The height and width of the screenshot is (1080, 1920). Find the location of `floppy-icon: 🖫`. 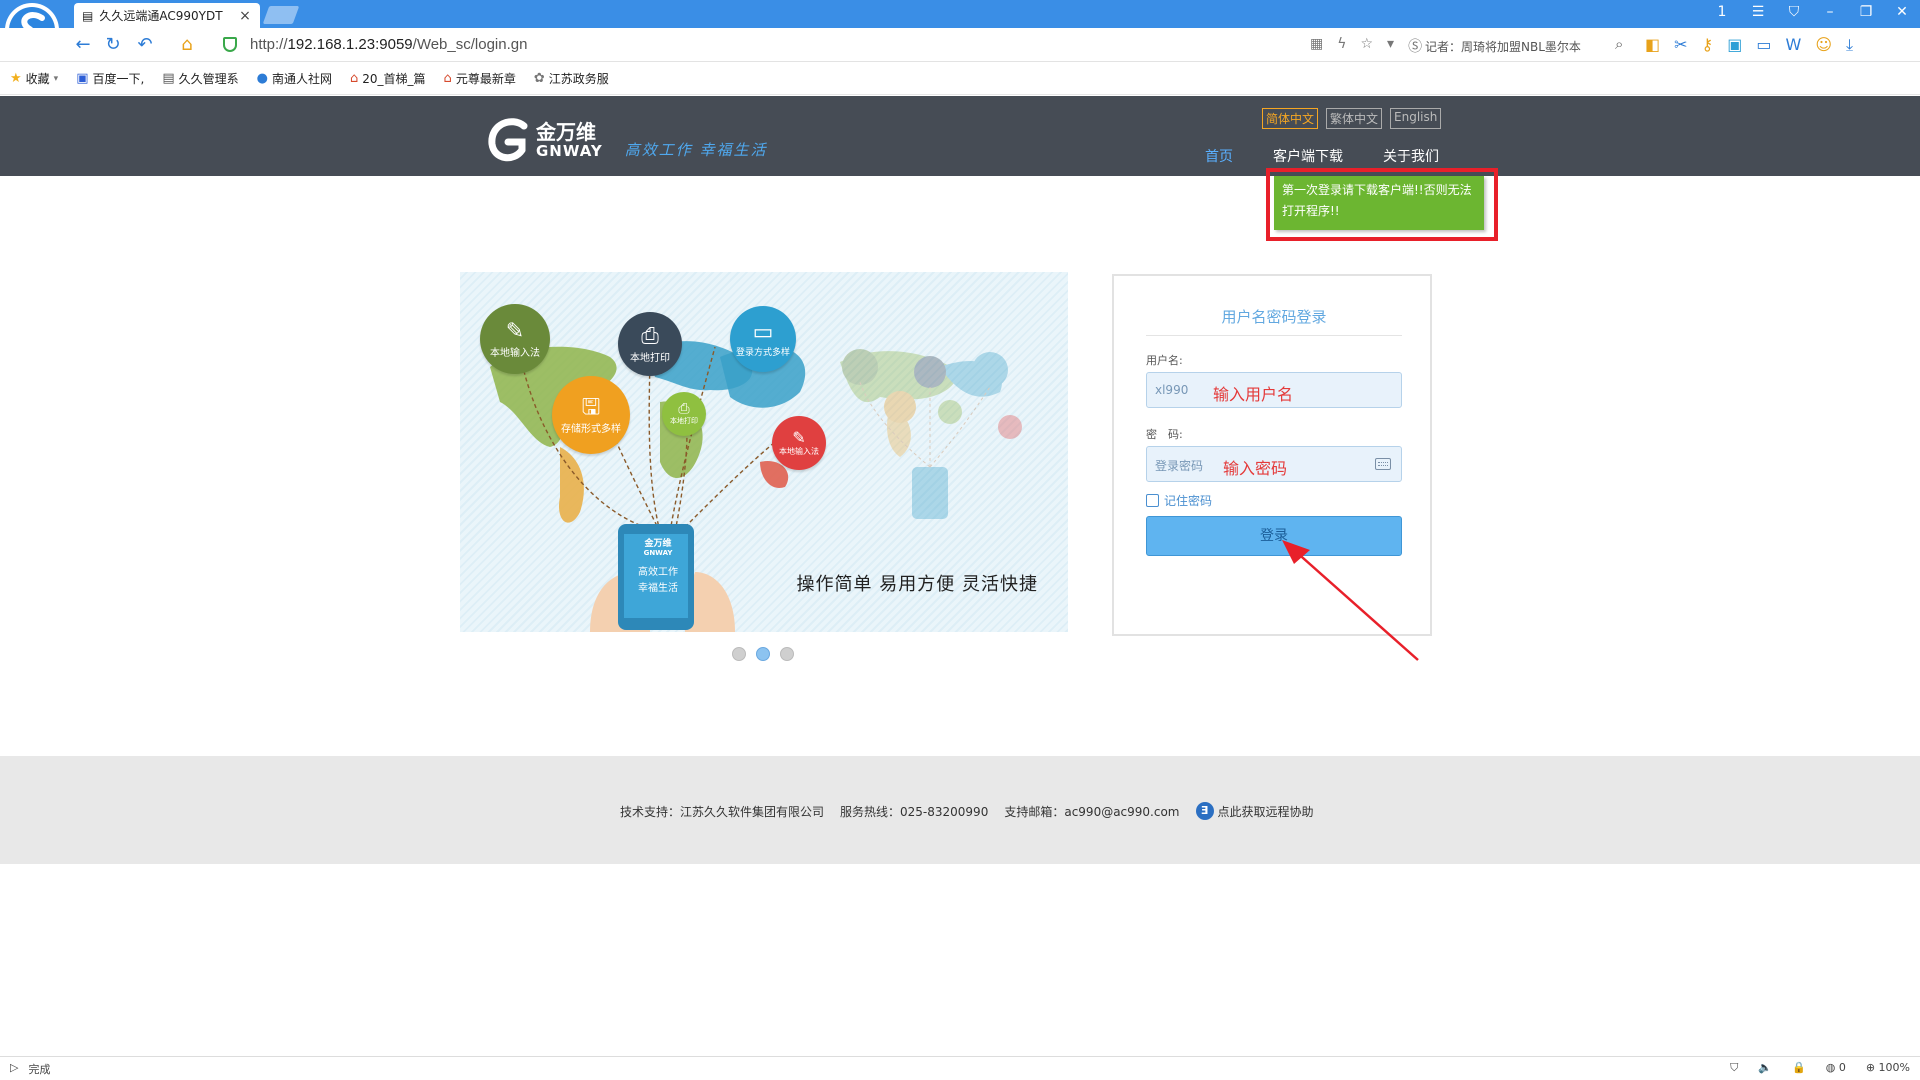

floppy-icon: 🖫 is located at coordinates (591, 407).